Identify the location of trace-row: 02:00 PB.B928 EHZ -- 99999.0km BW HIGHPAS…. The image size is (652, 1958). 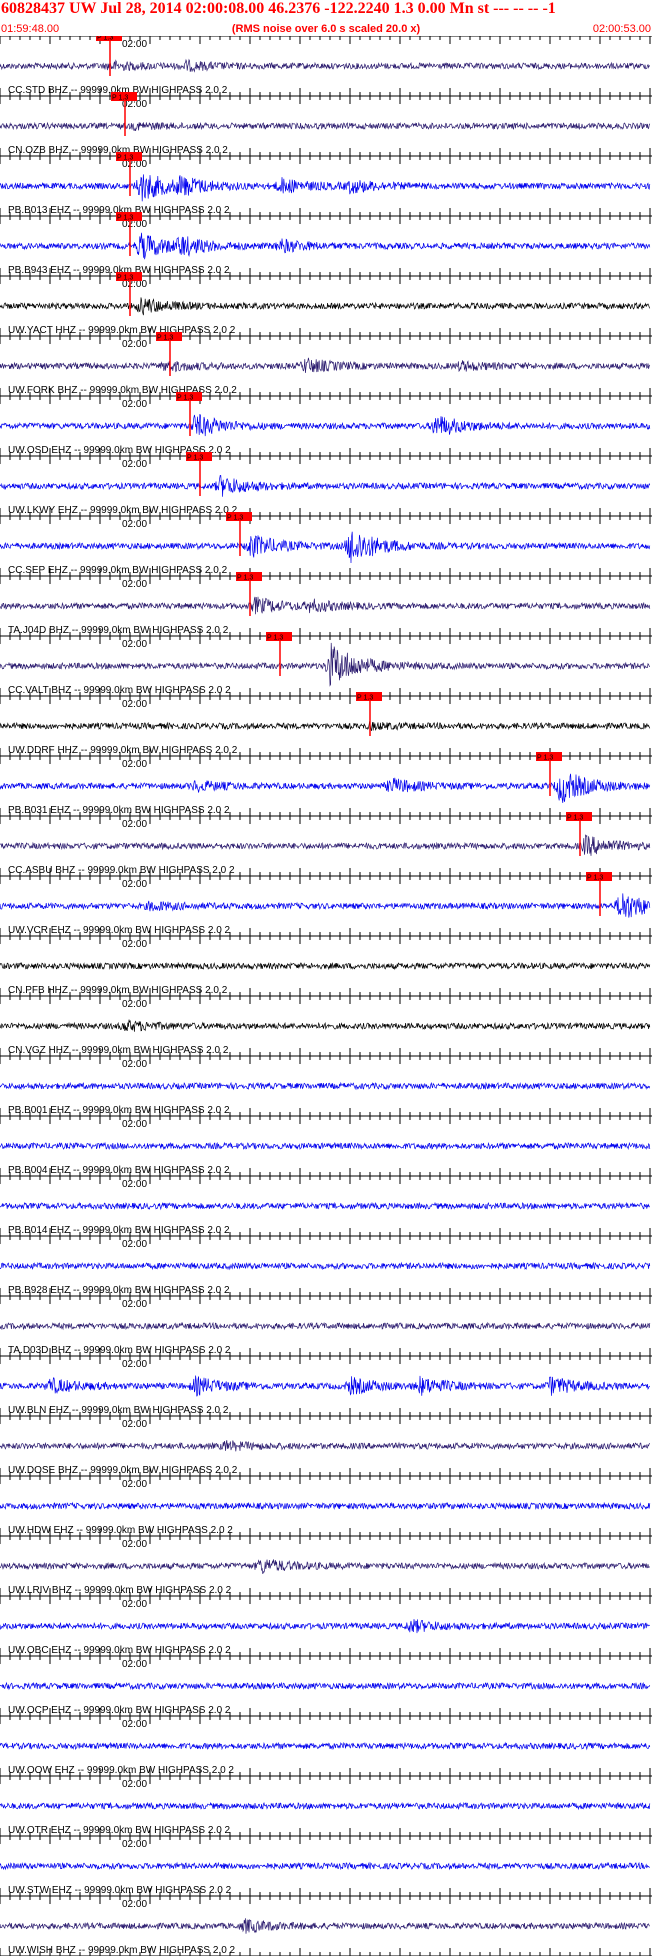
(326, 1265).